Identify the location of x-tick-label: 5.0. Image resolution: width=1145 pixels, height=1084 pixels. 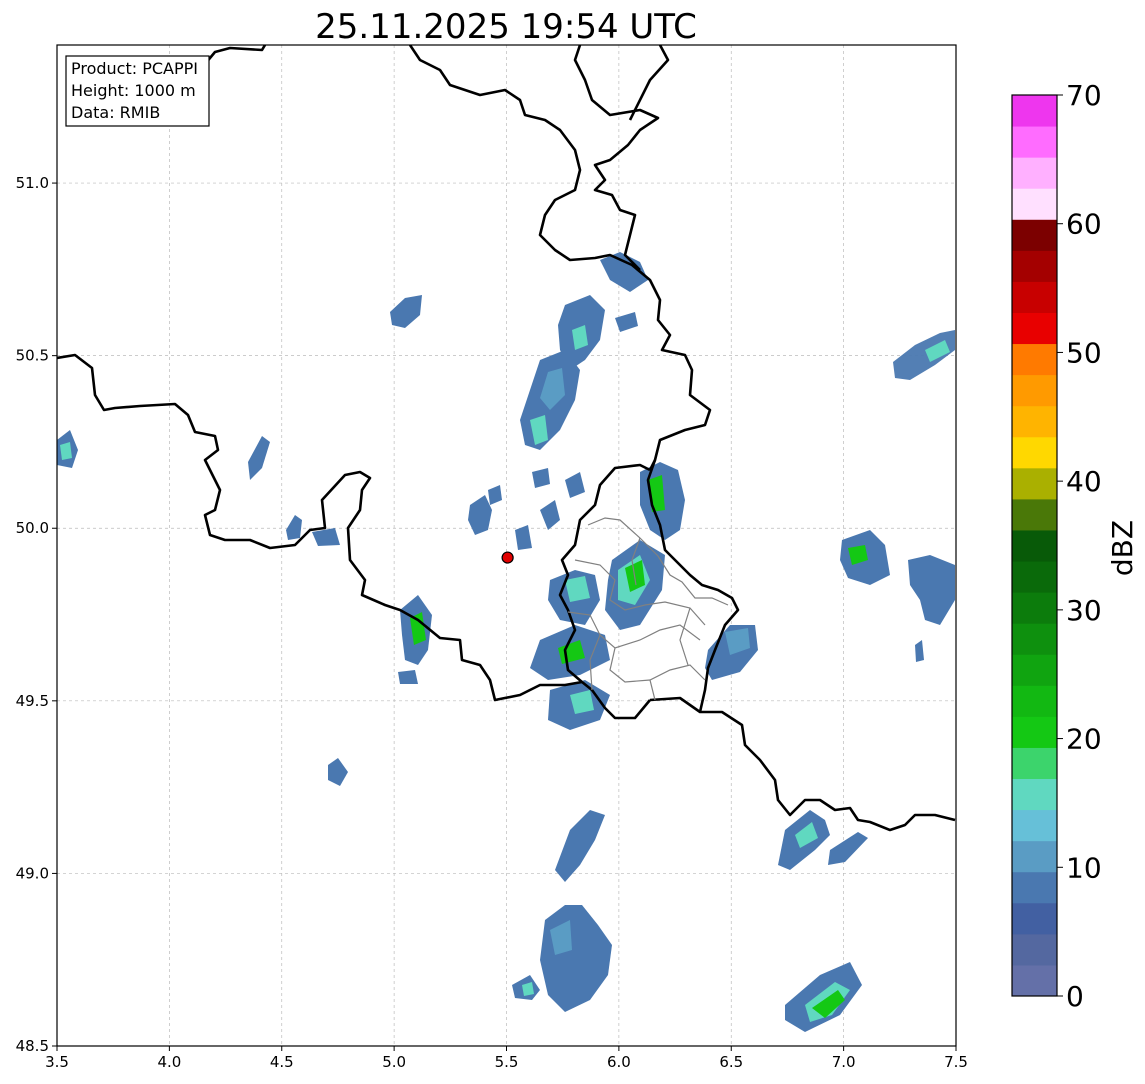
(394, 1062).